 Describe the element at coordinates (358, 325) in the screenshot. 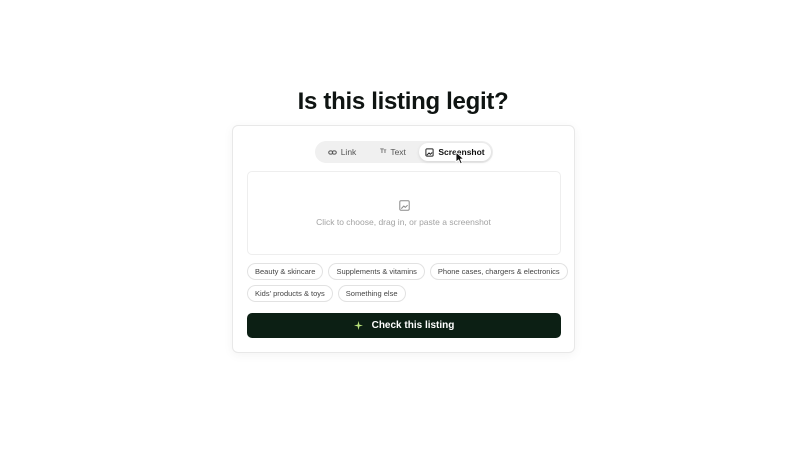

I see `sparkle-icon` at that location.